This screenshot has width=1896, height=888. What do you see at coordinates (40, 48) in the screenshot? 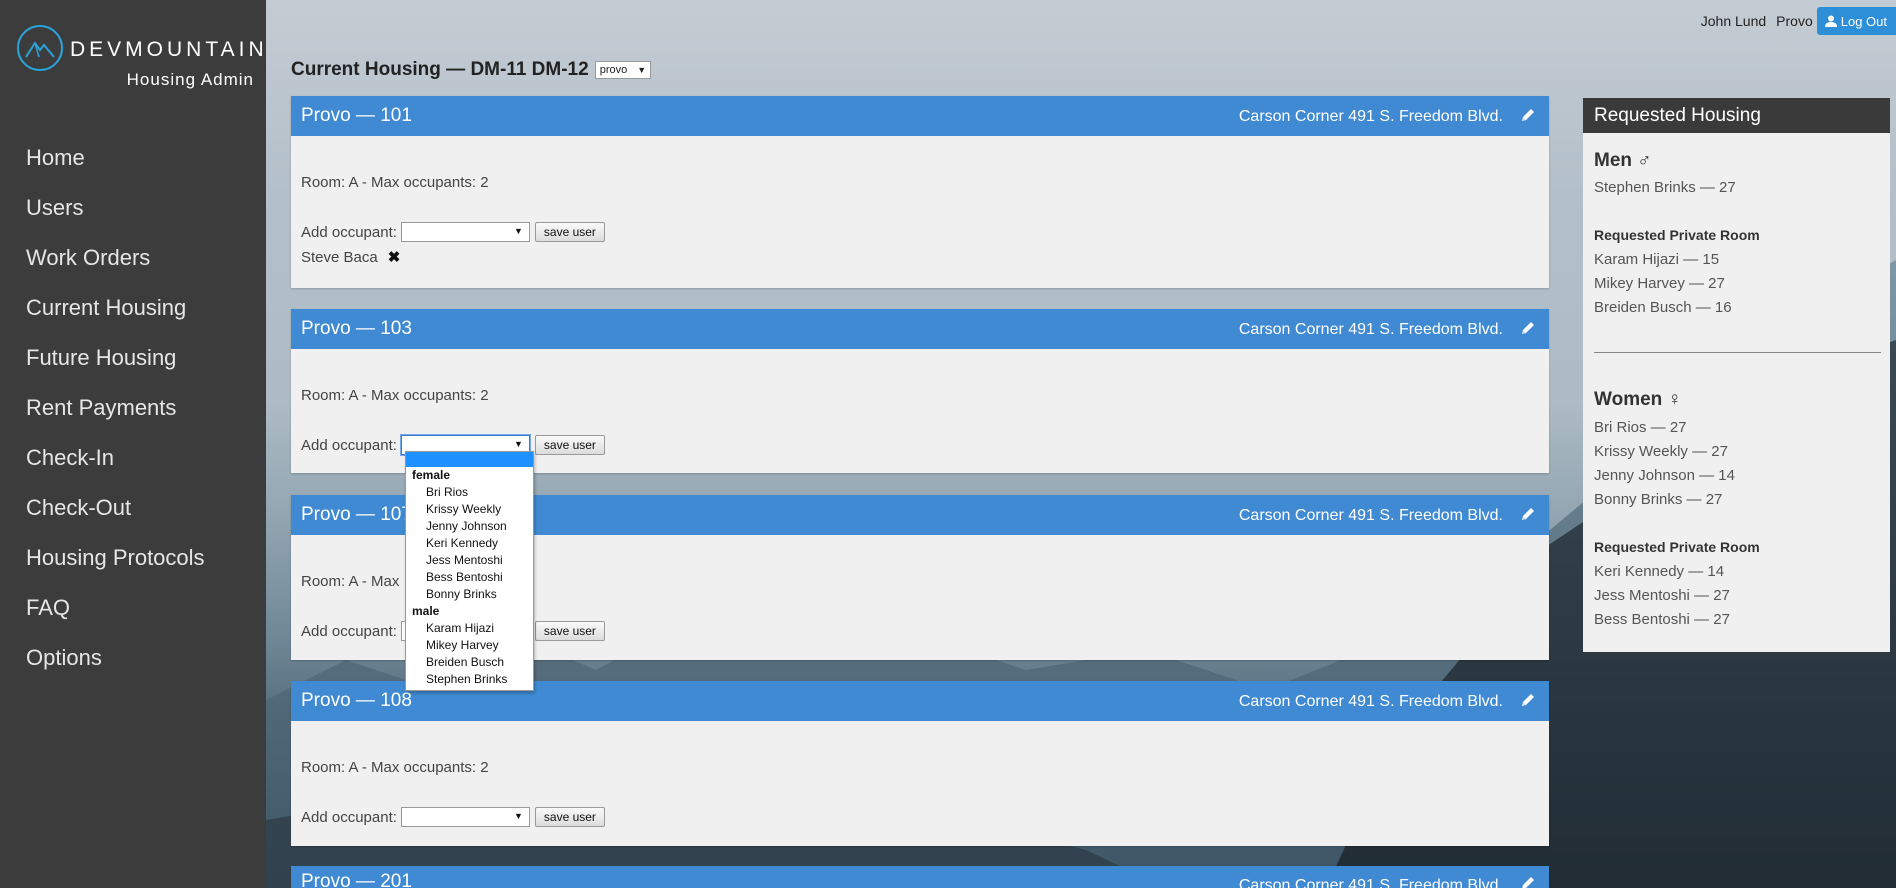
I see `mountain-logo-icon` at bounding box center [40, 48].